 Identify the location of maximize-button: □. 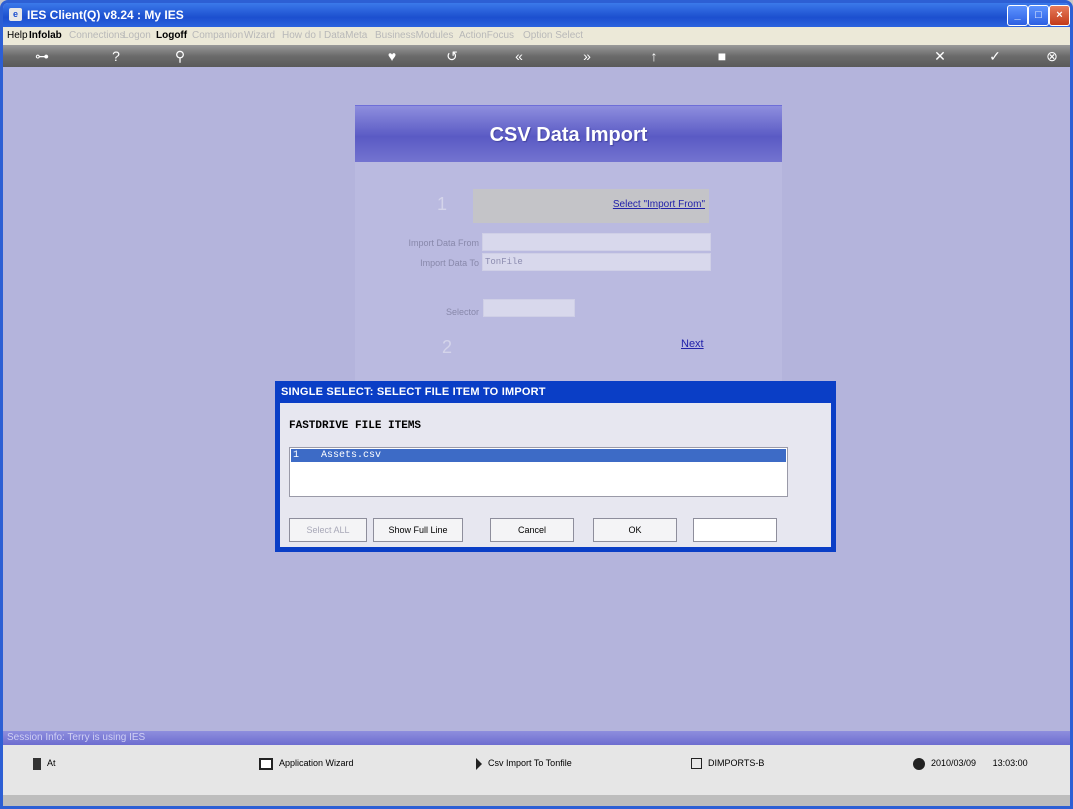
(1038, 15).